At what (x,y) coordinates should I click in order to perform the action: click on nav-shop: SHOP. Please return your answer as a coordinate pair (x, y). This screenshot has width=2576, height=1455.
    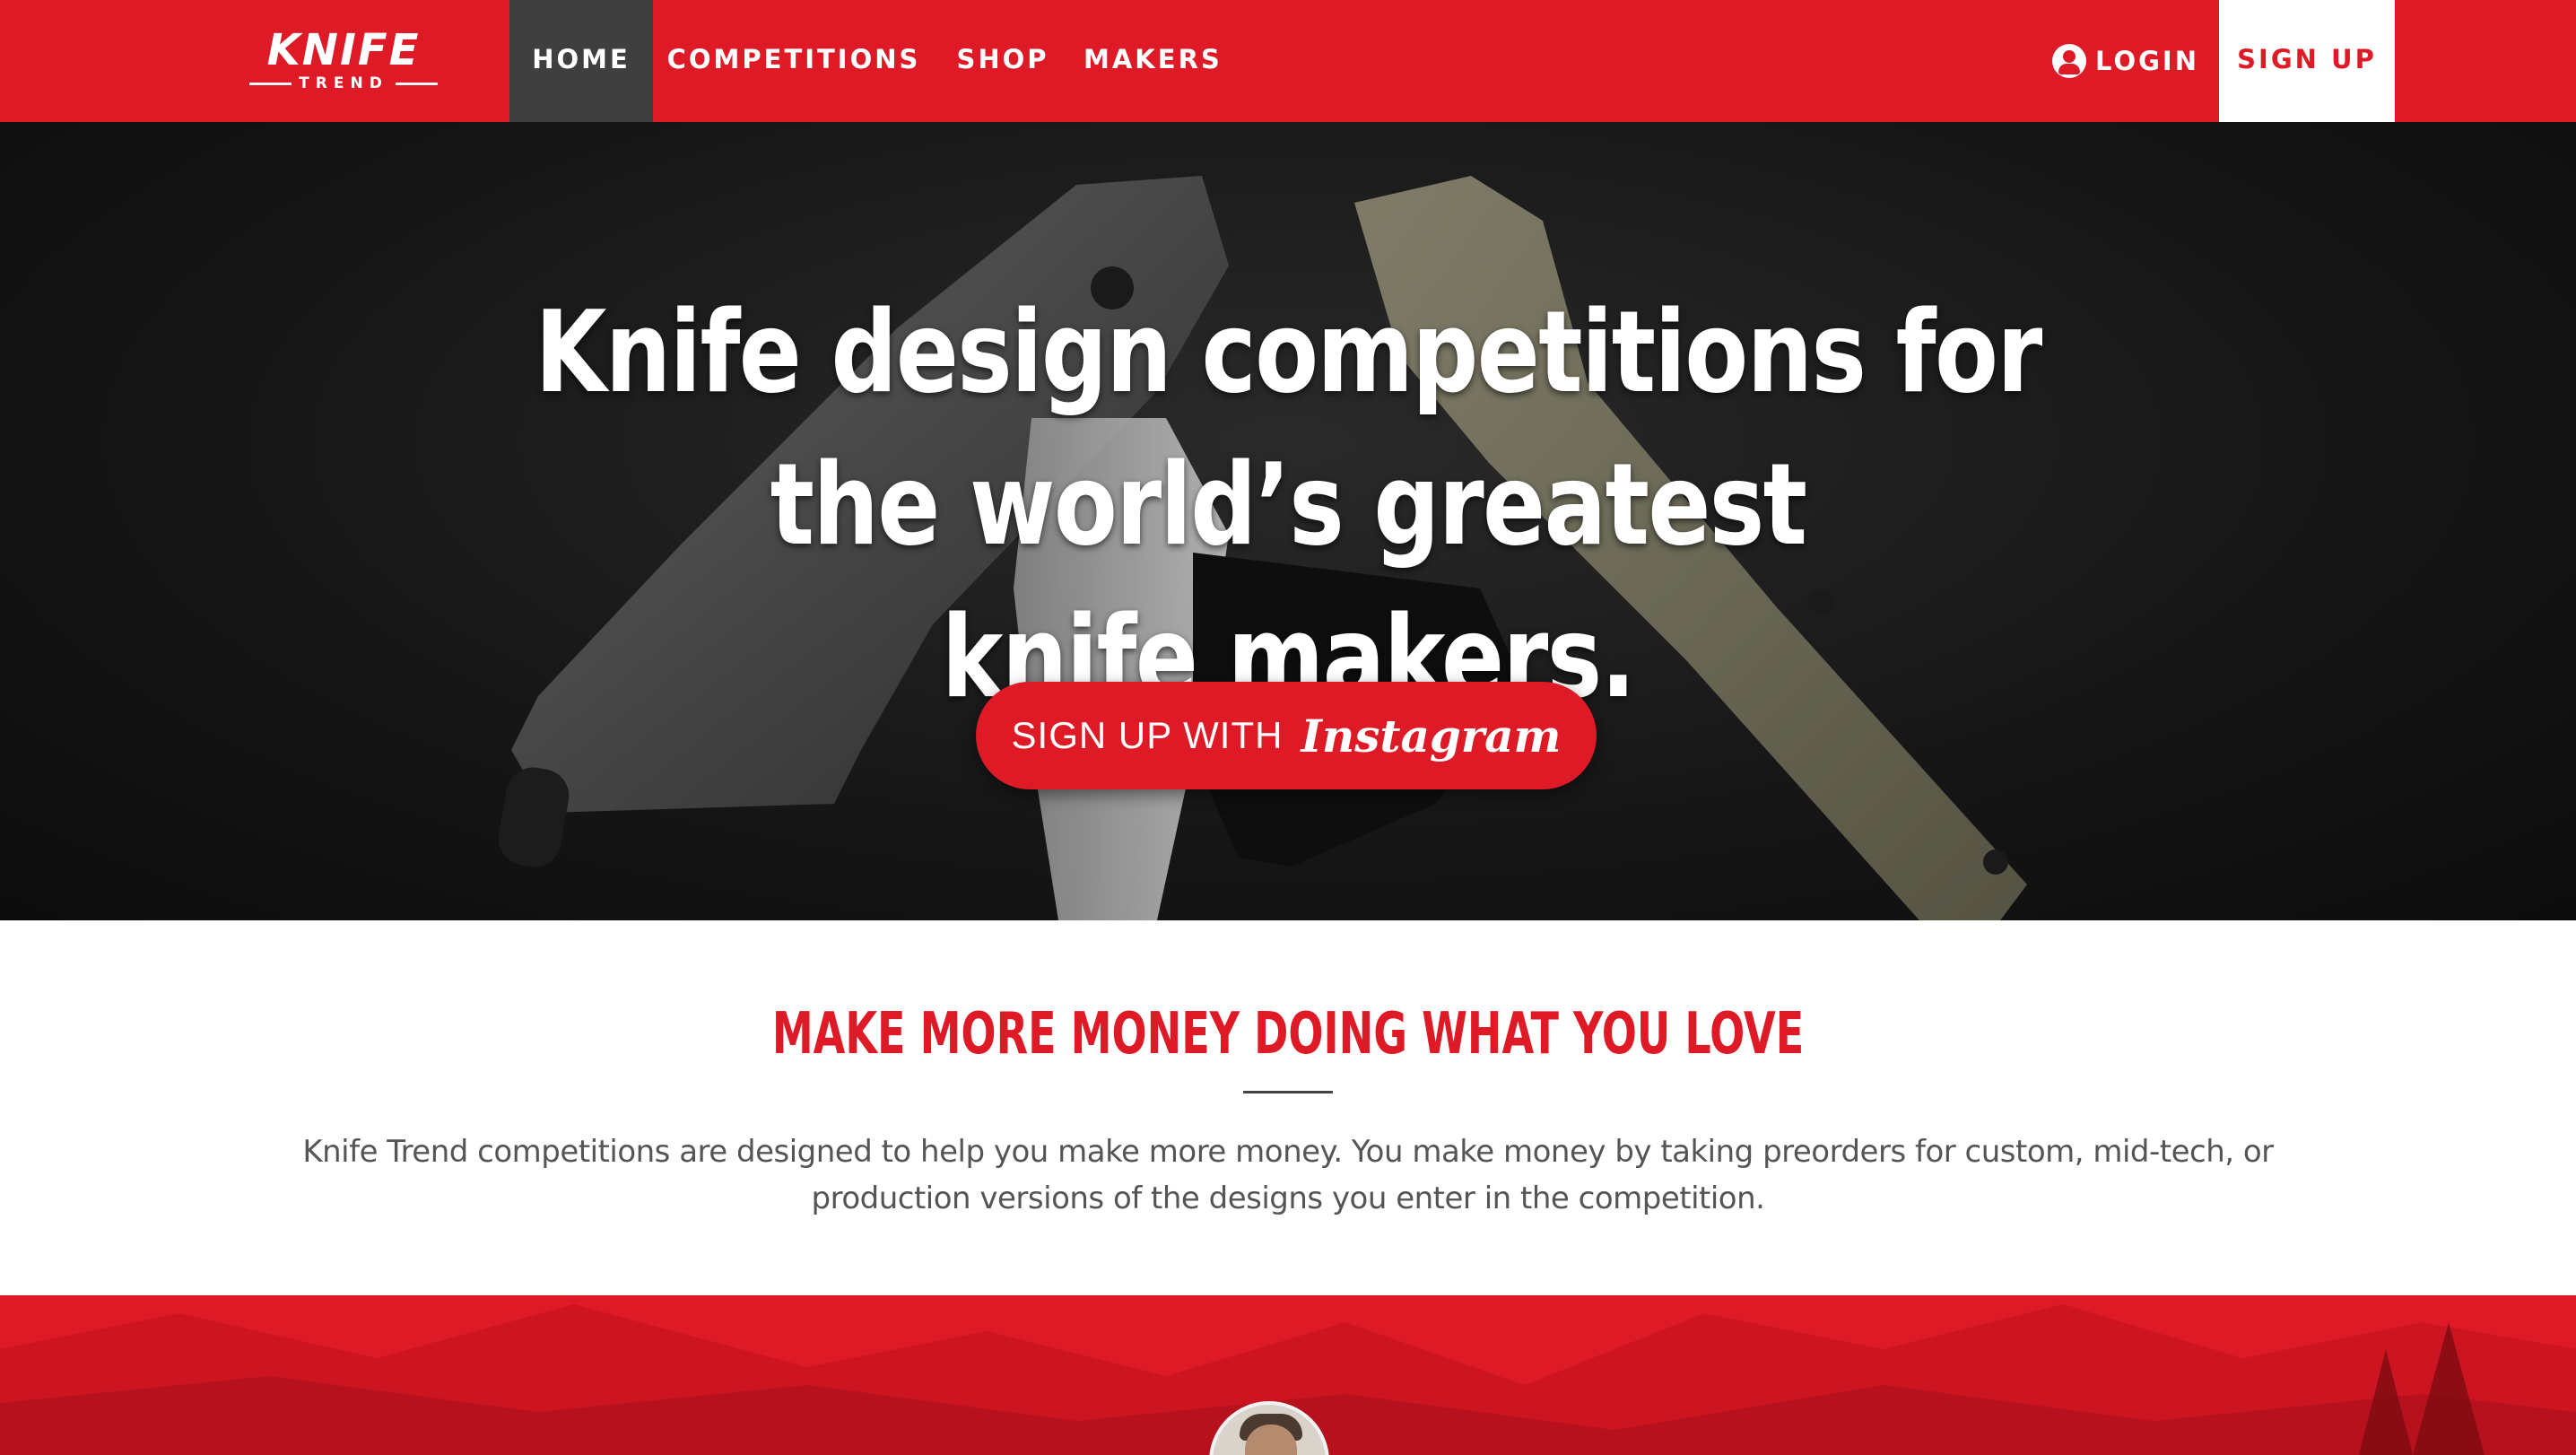
    Looking at the image, I should click on (1003, 61).